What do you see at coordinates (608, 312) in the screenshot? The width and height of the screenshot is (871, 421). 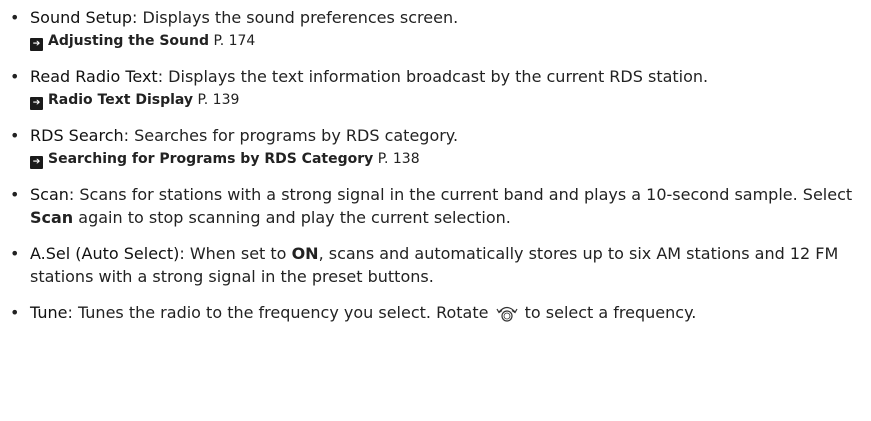 I see `option-description-cont: to select a frequency.` at bounding box center [608, 312].